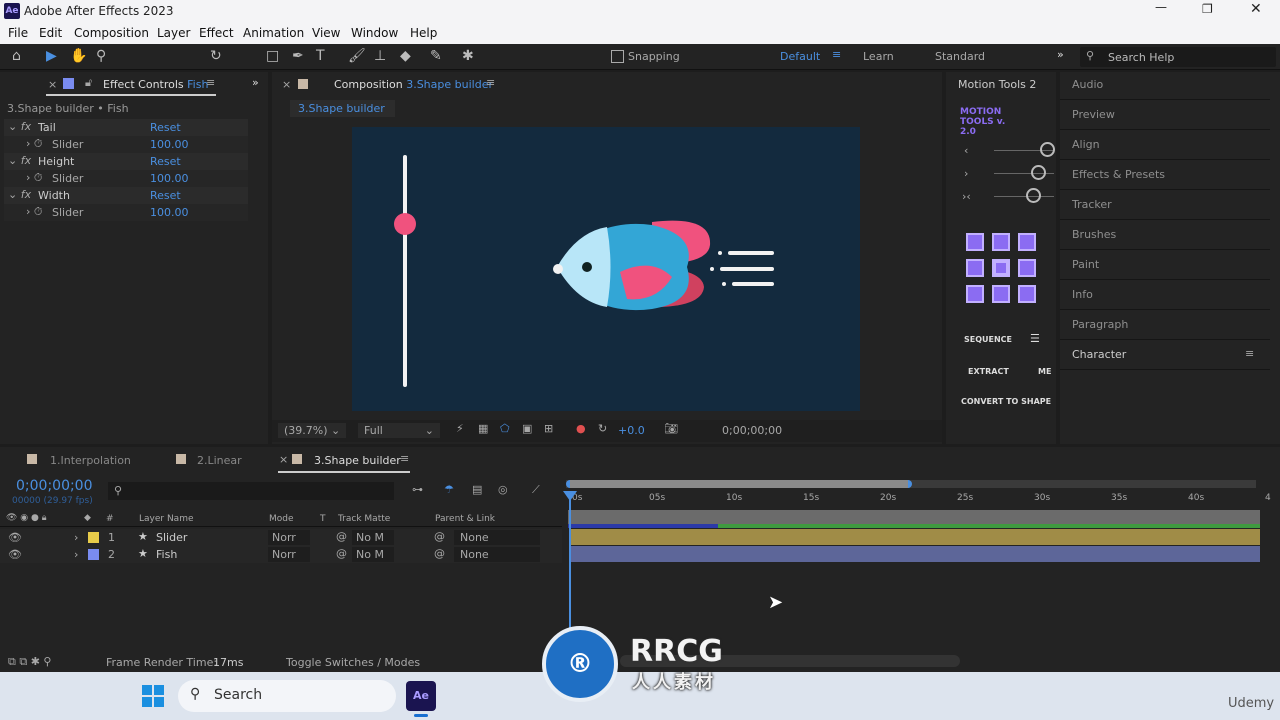  What do you see at coordinates (101, 56) in the screenshot?
I see `zoom-tool-icon: ⚲` at bounding box center [101, 56].